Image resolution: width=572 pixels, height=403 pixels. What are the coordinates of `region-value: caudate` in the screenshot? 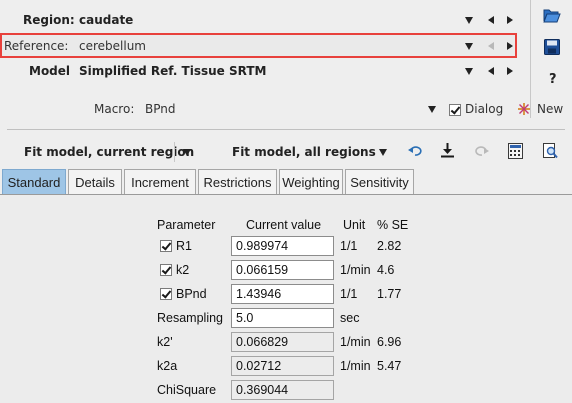 It's located at (106, 20).